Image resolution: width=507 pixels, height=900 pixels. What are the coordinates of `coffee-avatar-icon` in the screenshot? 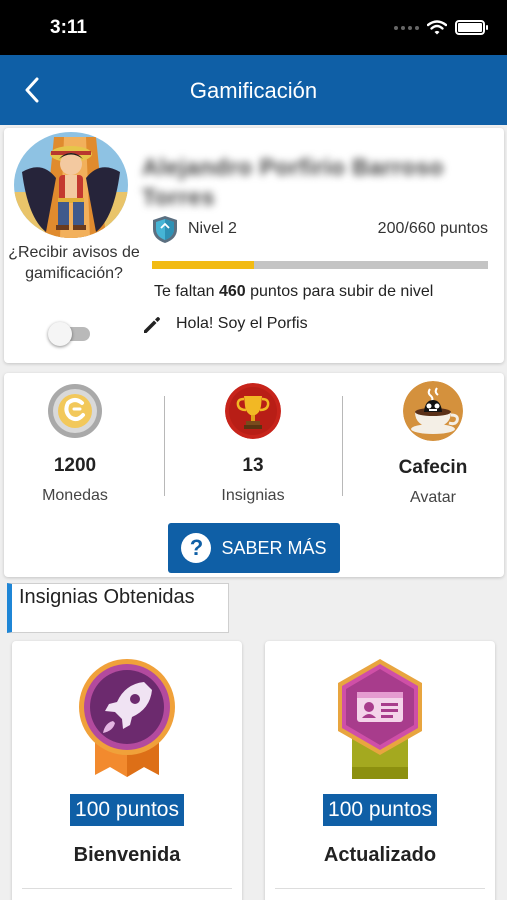 It's located at (433, 411).